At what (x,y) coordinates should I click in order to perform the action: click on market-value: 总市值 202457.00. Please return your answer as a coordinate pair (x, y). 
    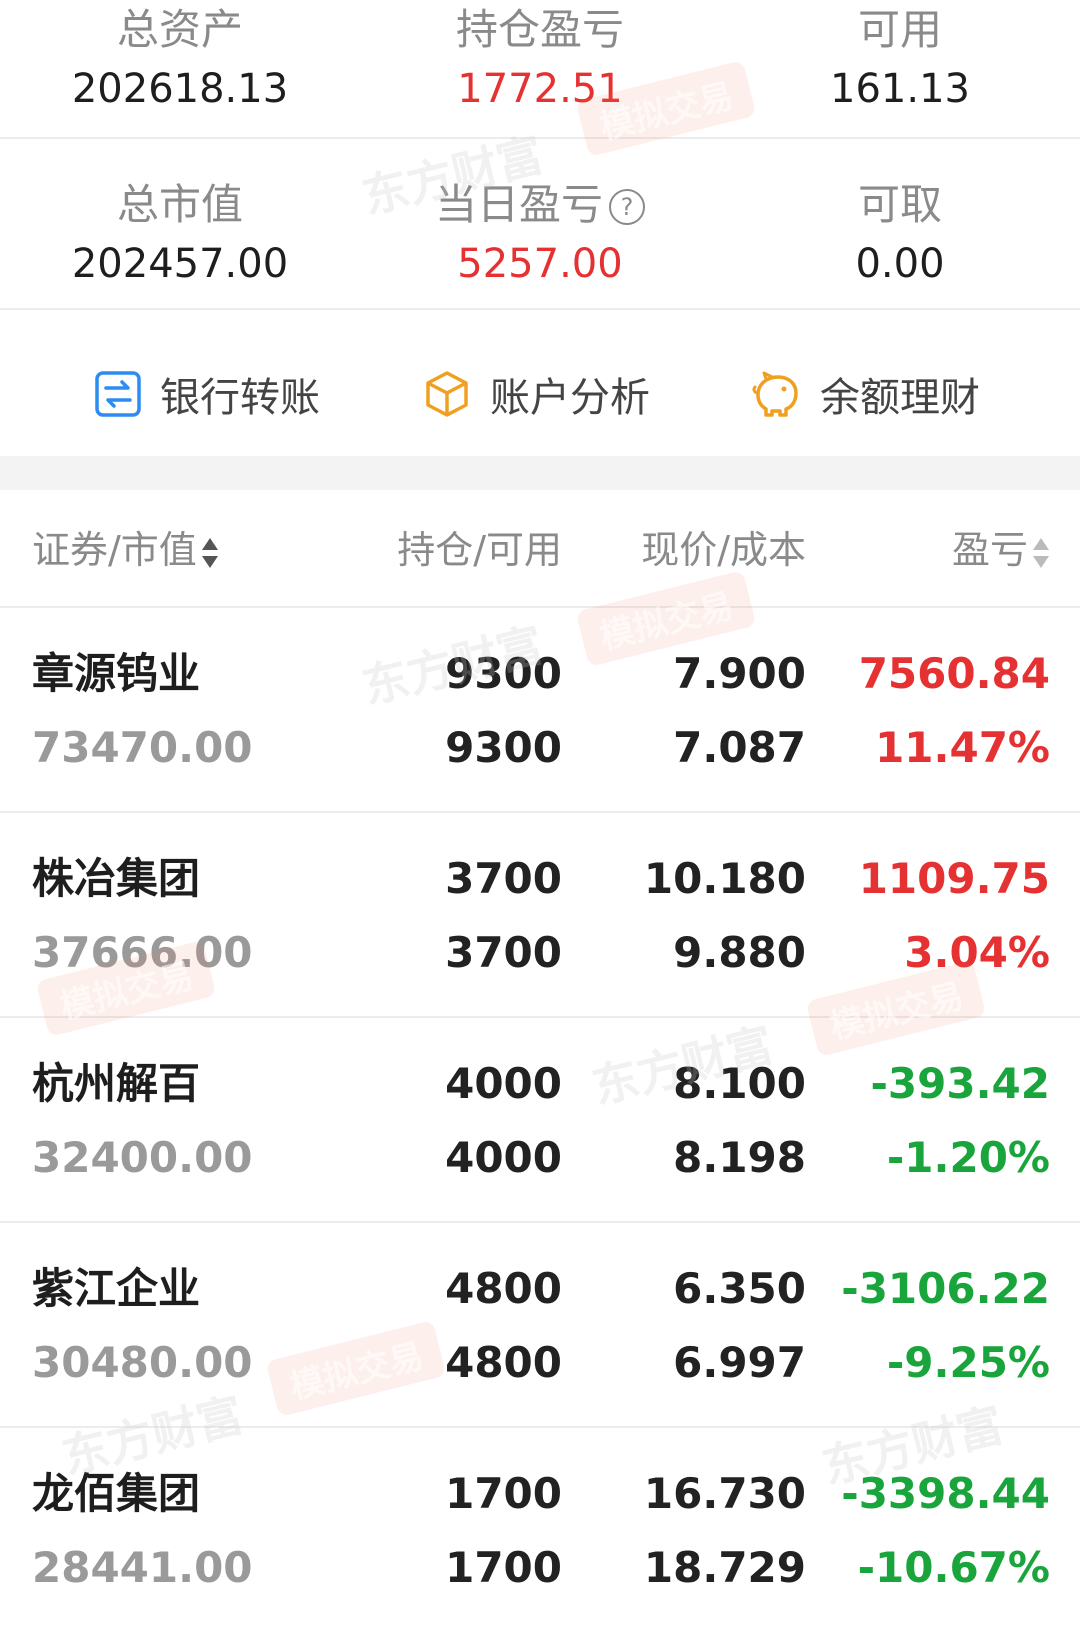
    Looking at the image, I should click on (180, 234).